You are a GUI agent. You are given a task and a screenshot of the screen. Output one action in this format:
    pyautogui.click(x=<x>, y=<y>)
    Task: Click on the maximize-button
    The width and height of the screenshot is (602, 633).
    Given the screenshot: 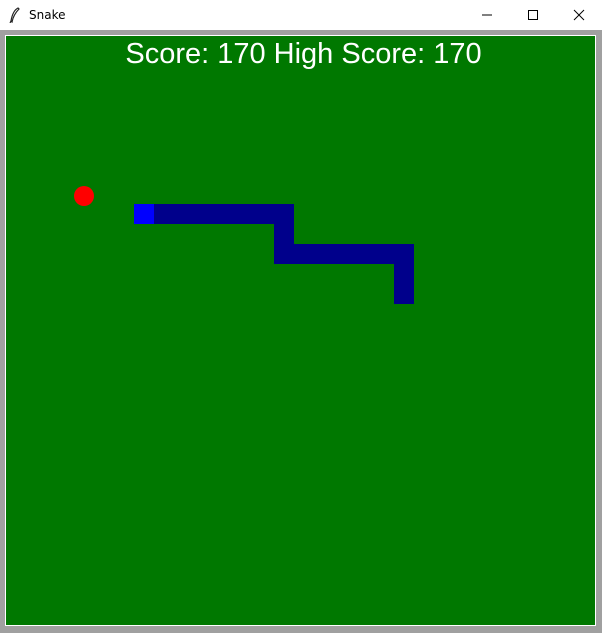 What is the action you would take?
    pyautogui.click(x=533, y=15)
    